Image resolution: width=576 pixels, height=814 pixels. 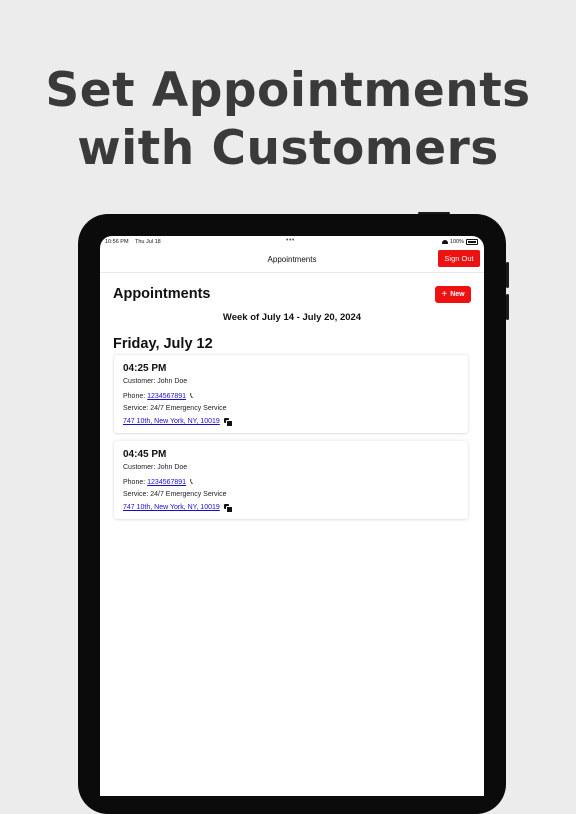 I want to click on battery-percent: 100%, so click(x=456, y=242).